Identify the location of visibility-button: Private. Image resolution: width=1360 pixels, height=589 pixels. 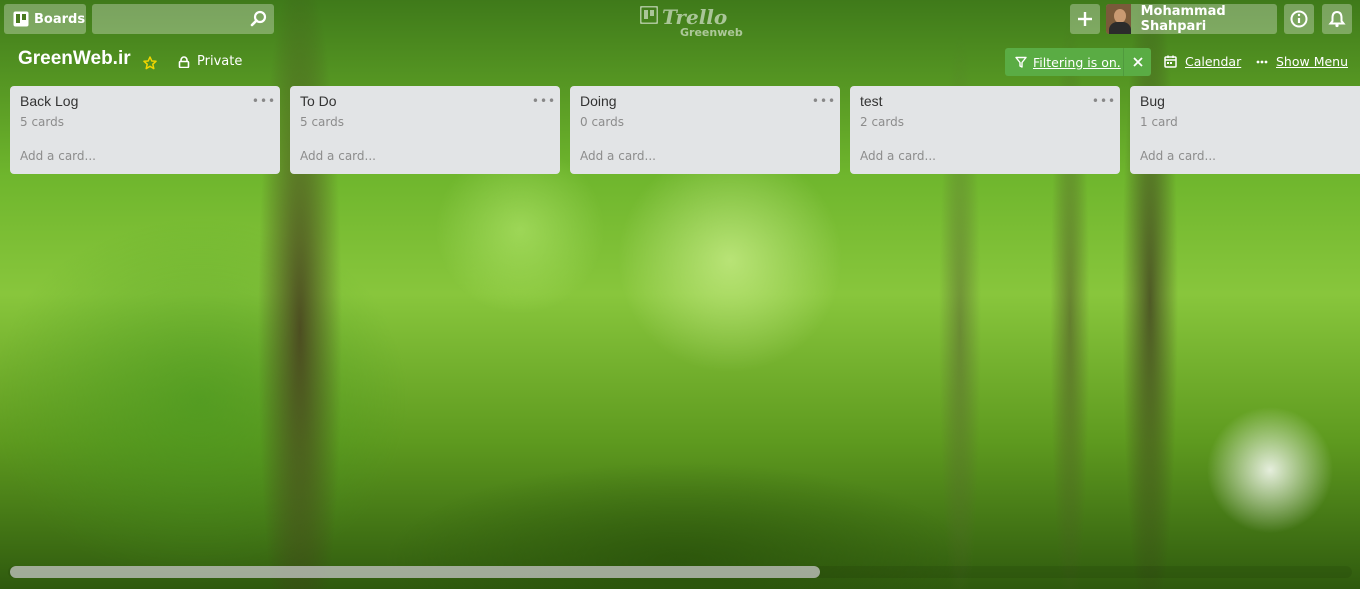
(210, 61).